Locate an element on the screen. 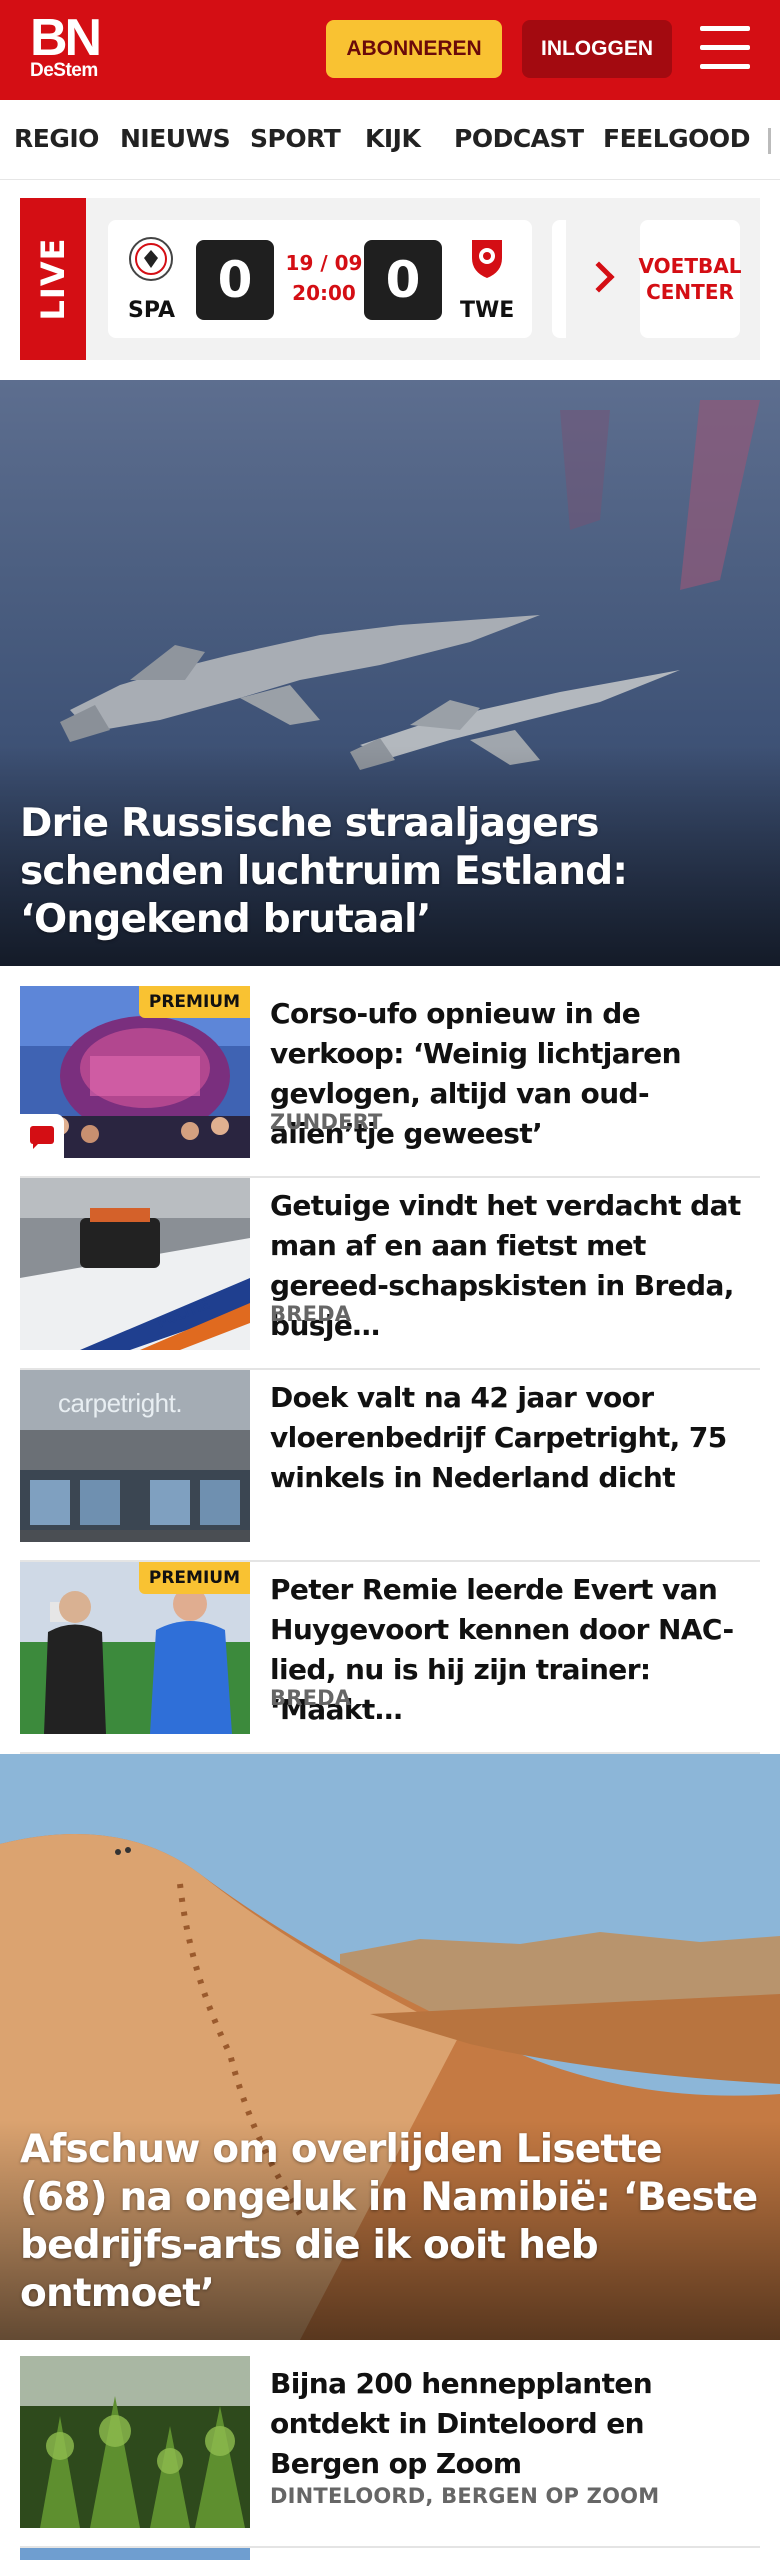  match-card: SPA 0 19 / 09 20:00 0 TWE is located at coordinates (320, 279).